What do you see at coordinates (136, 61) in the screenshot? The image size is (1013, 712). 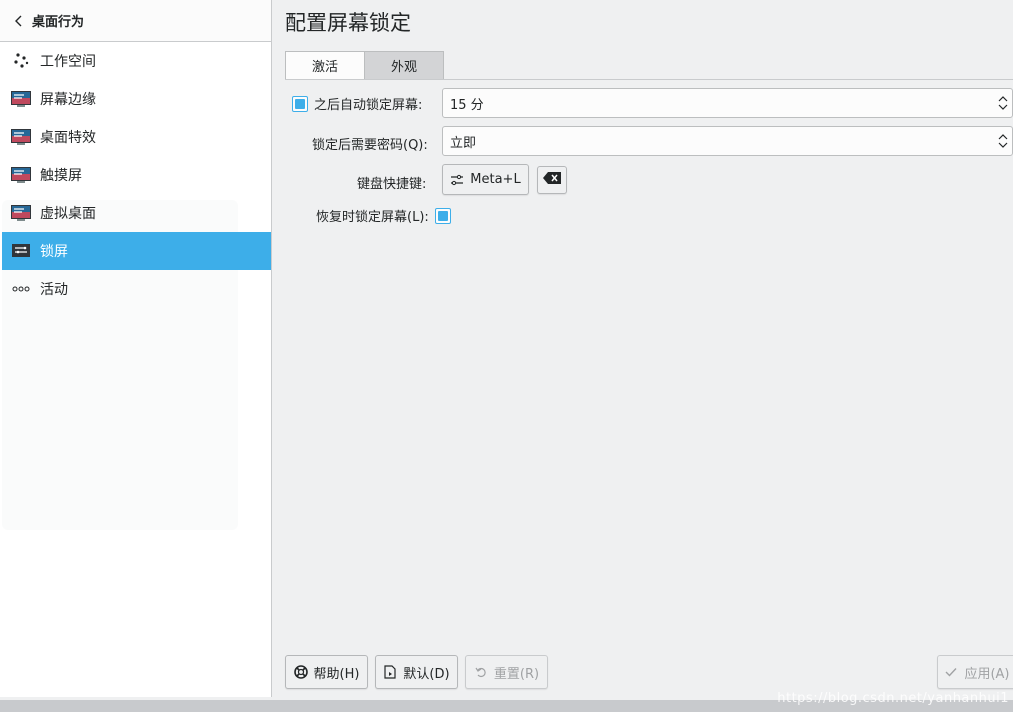 I see `sidebar-item-workspace: 工作空间` at bounding box center [136, 61].